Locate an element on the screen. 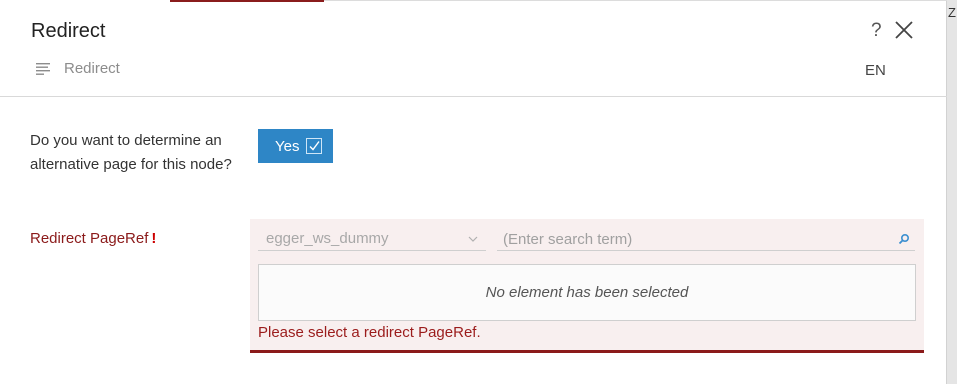  header-divider is located at coordinates (473, 96).